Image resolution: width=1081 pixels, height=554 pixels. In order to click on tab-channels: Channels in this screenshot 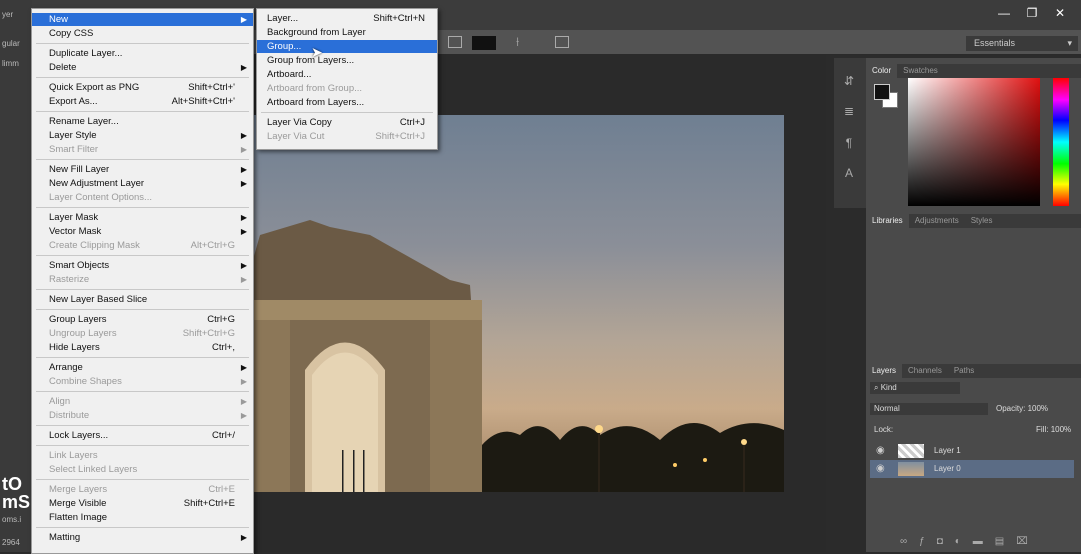, I will do `click(925, 371)`.